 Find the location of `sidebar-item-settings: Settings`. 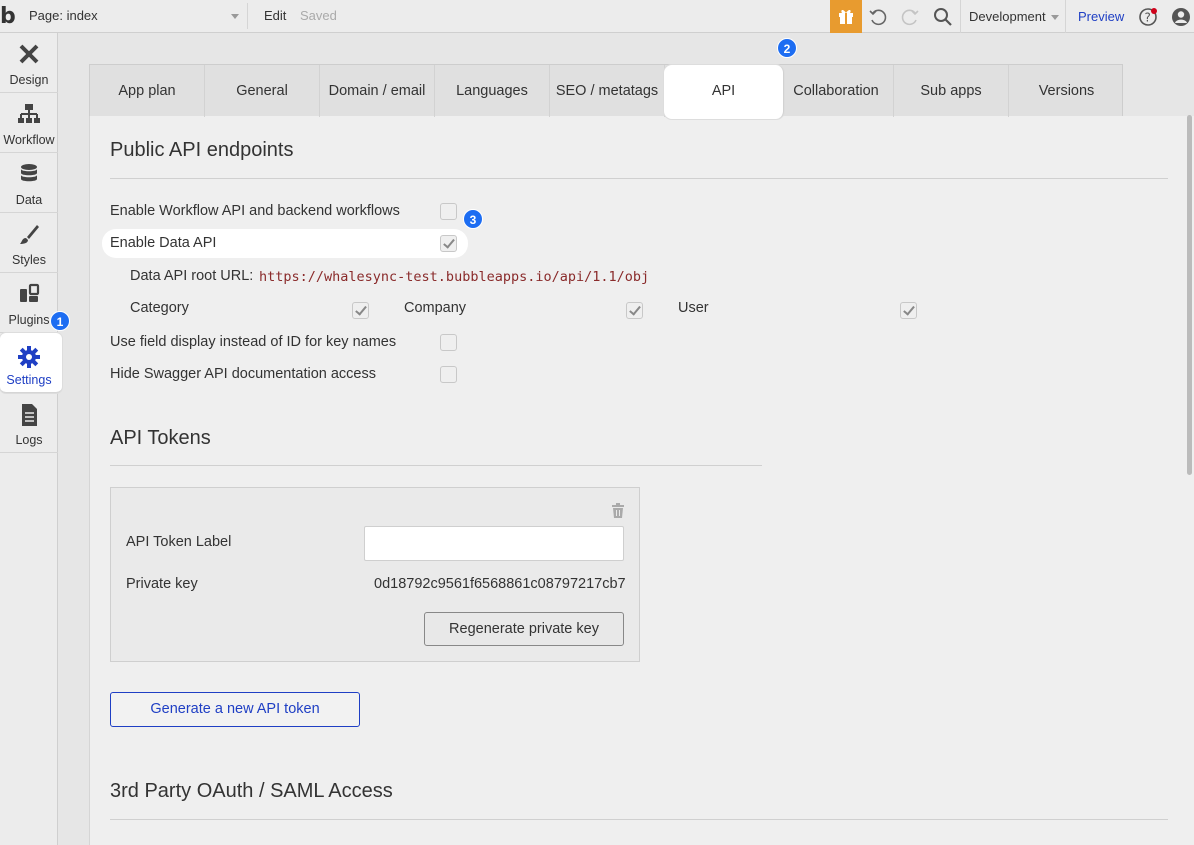

sidebar-item-settings: Settings is located at coordinates (31, 363).